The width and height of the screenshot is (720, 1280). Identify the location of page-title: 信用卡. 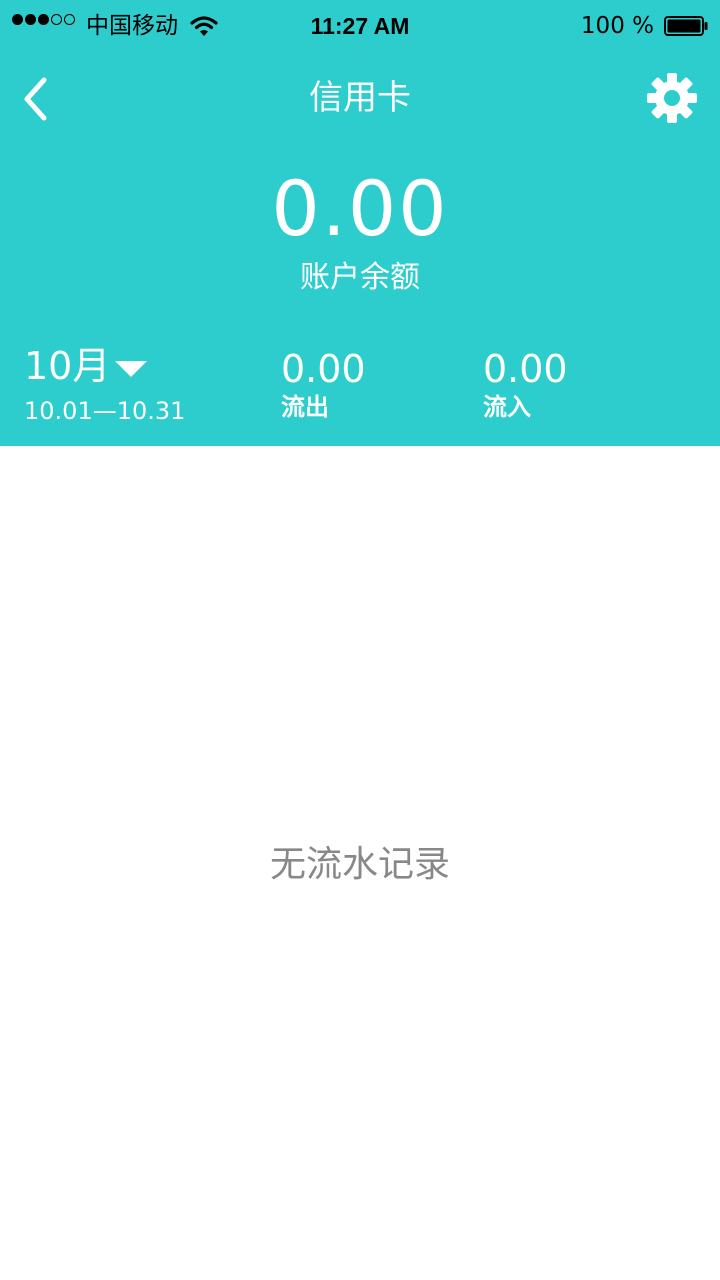
(360, 98).